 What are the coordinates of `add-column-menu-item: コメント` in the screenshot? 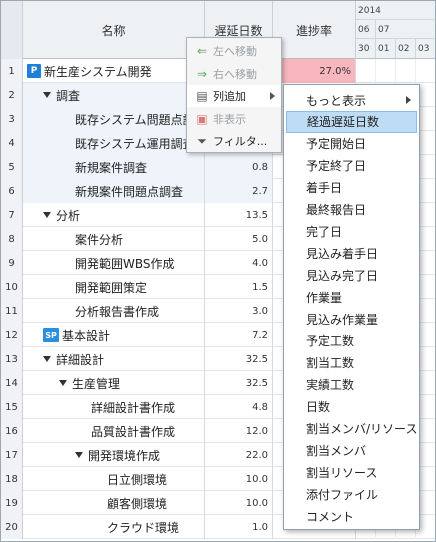 It's located at (351, 516).